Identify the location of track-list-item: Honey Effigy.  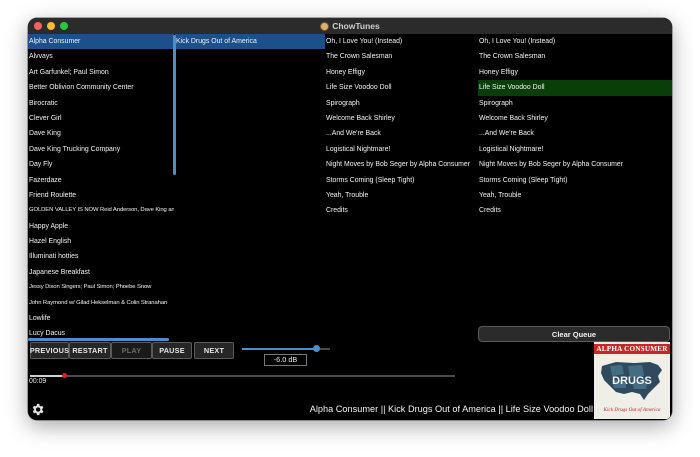
(401, 72).